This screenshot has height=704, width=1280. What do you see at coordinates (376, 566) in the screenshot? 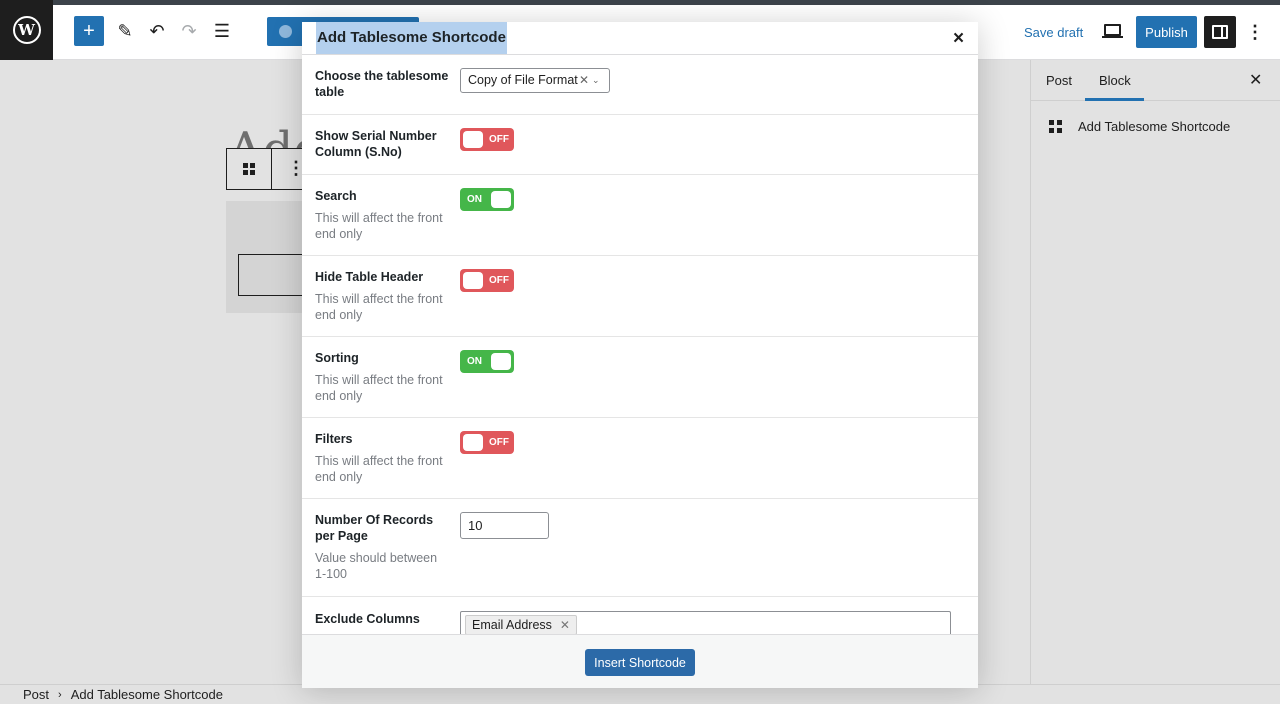
I see `field-description: Value should between 1-100` at bounding box center [376, 566].